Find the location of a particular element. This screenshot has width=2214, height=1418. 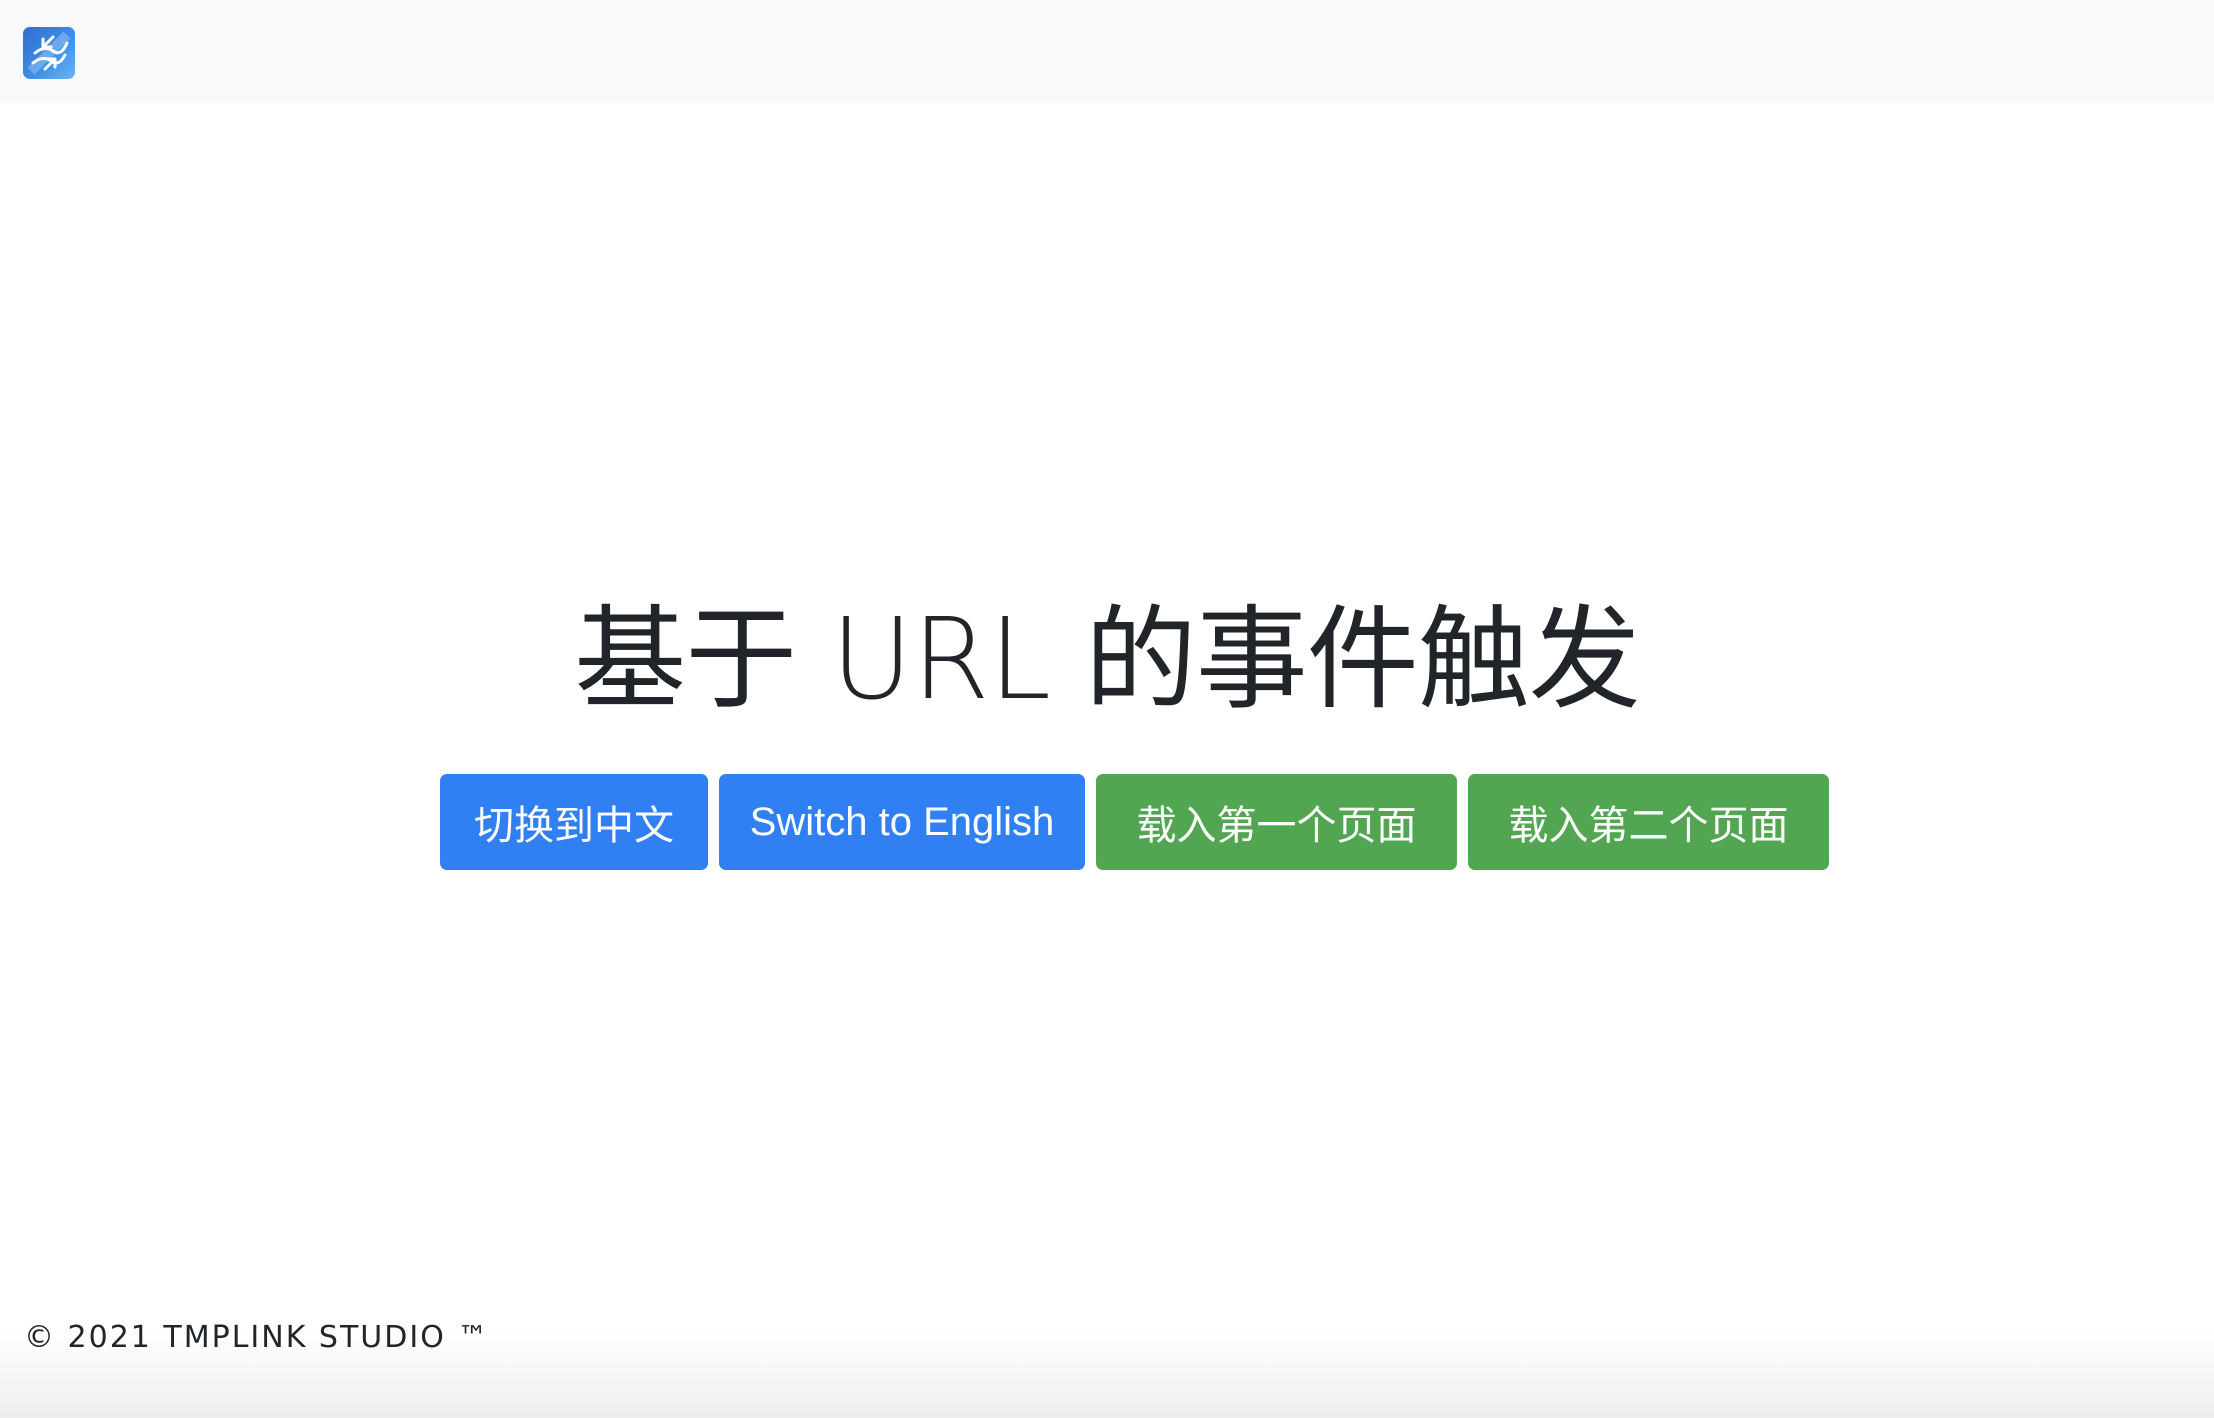

switch-to-english-button: Switch to English is located at coordinates (902, 822).